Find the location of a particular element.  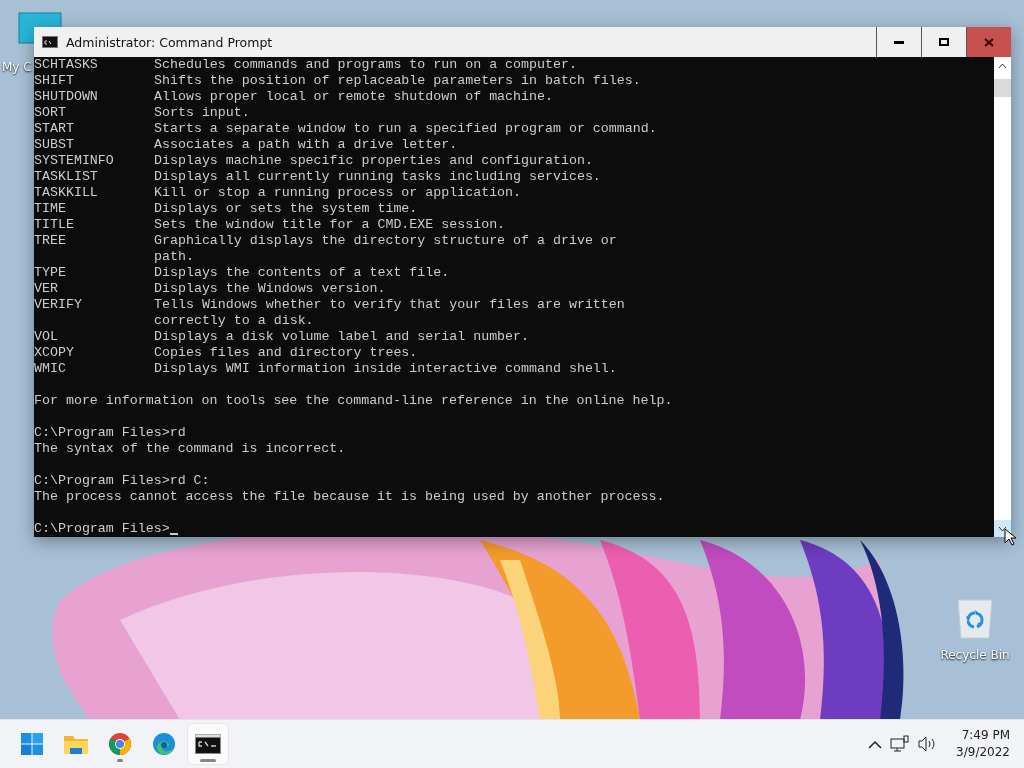

command-name: SHUTDOWN is located at coordinates (66, 97).